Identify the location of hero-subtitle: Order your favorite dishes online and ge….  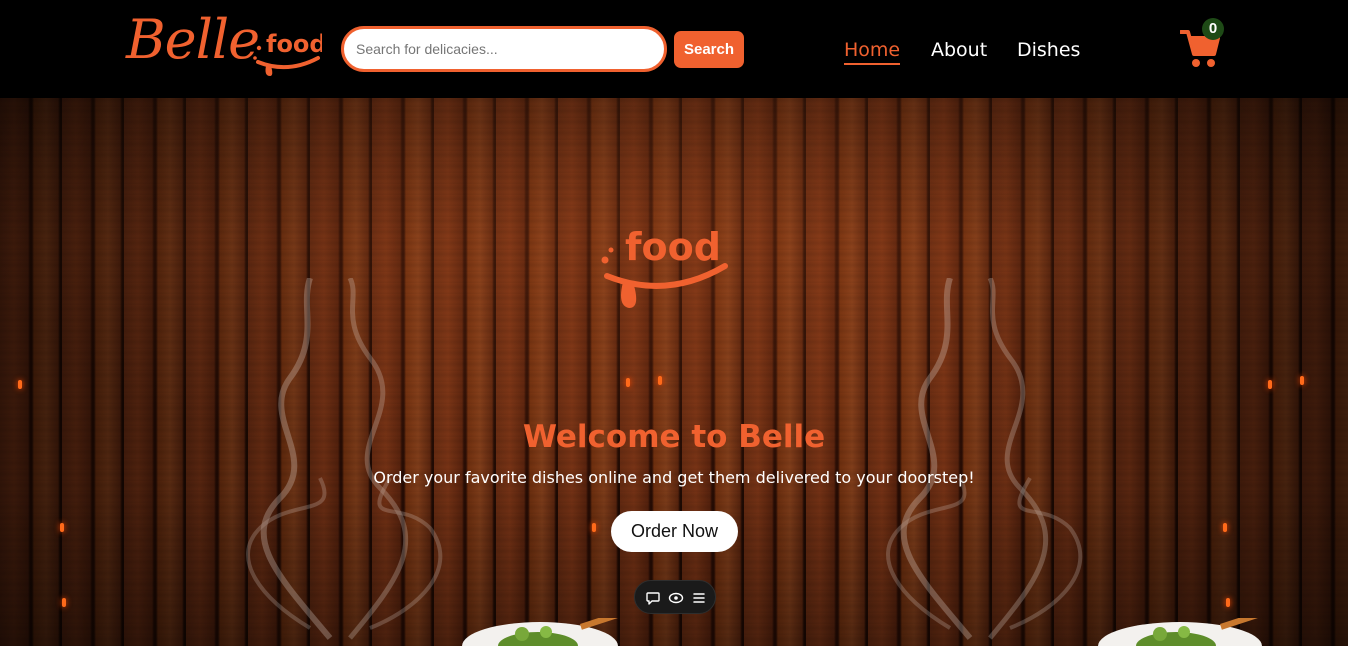
(674, 477).